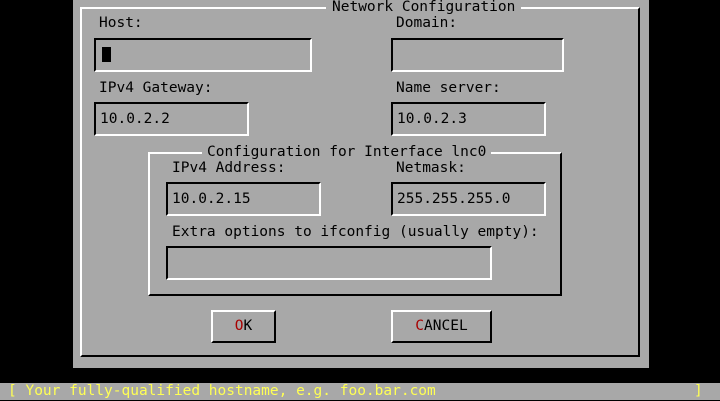  What do you see at coordinates (203, 55) in the screenshot?
I see `host-input` at bounding box center [203, 55].